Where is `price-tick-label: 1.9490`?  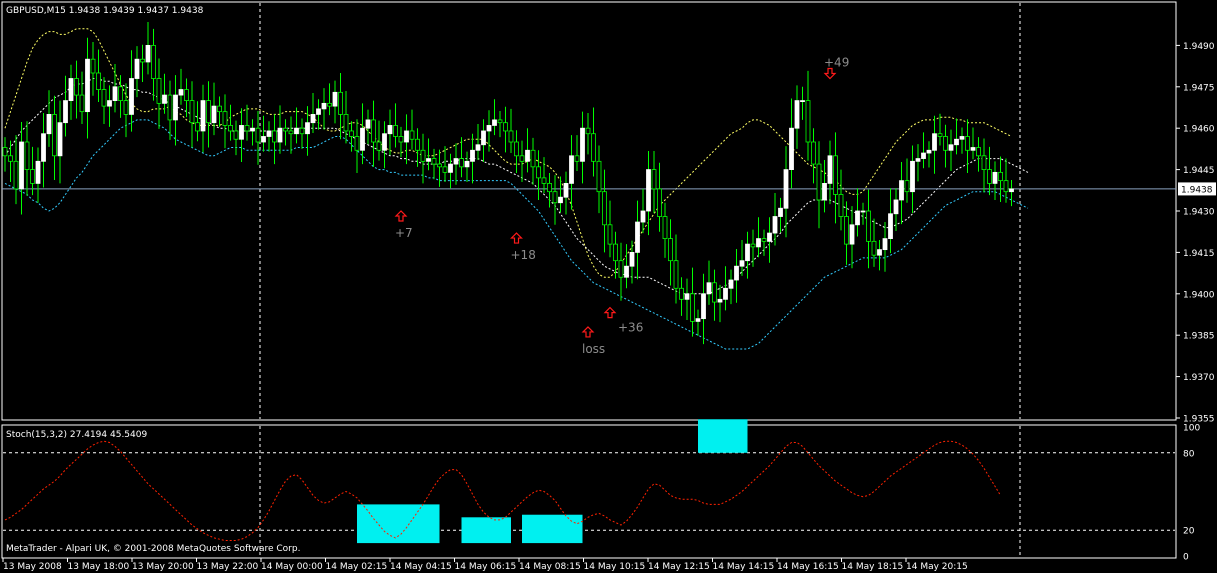
price-tick-label: 1.9490 is located at coordinates (1199, 47).